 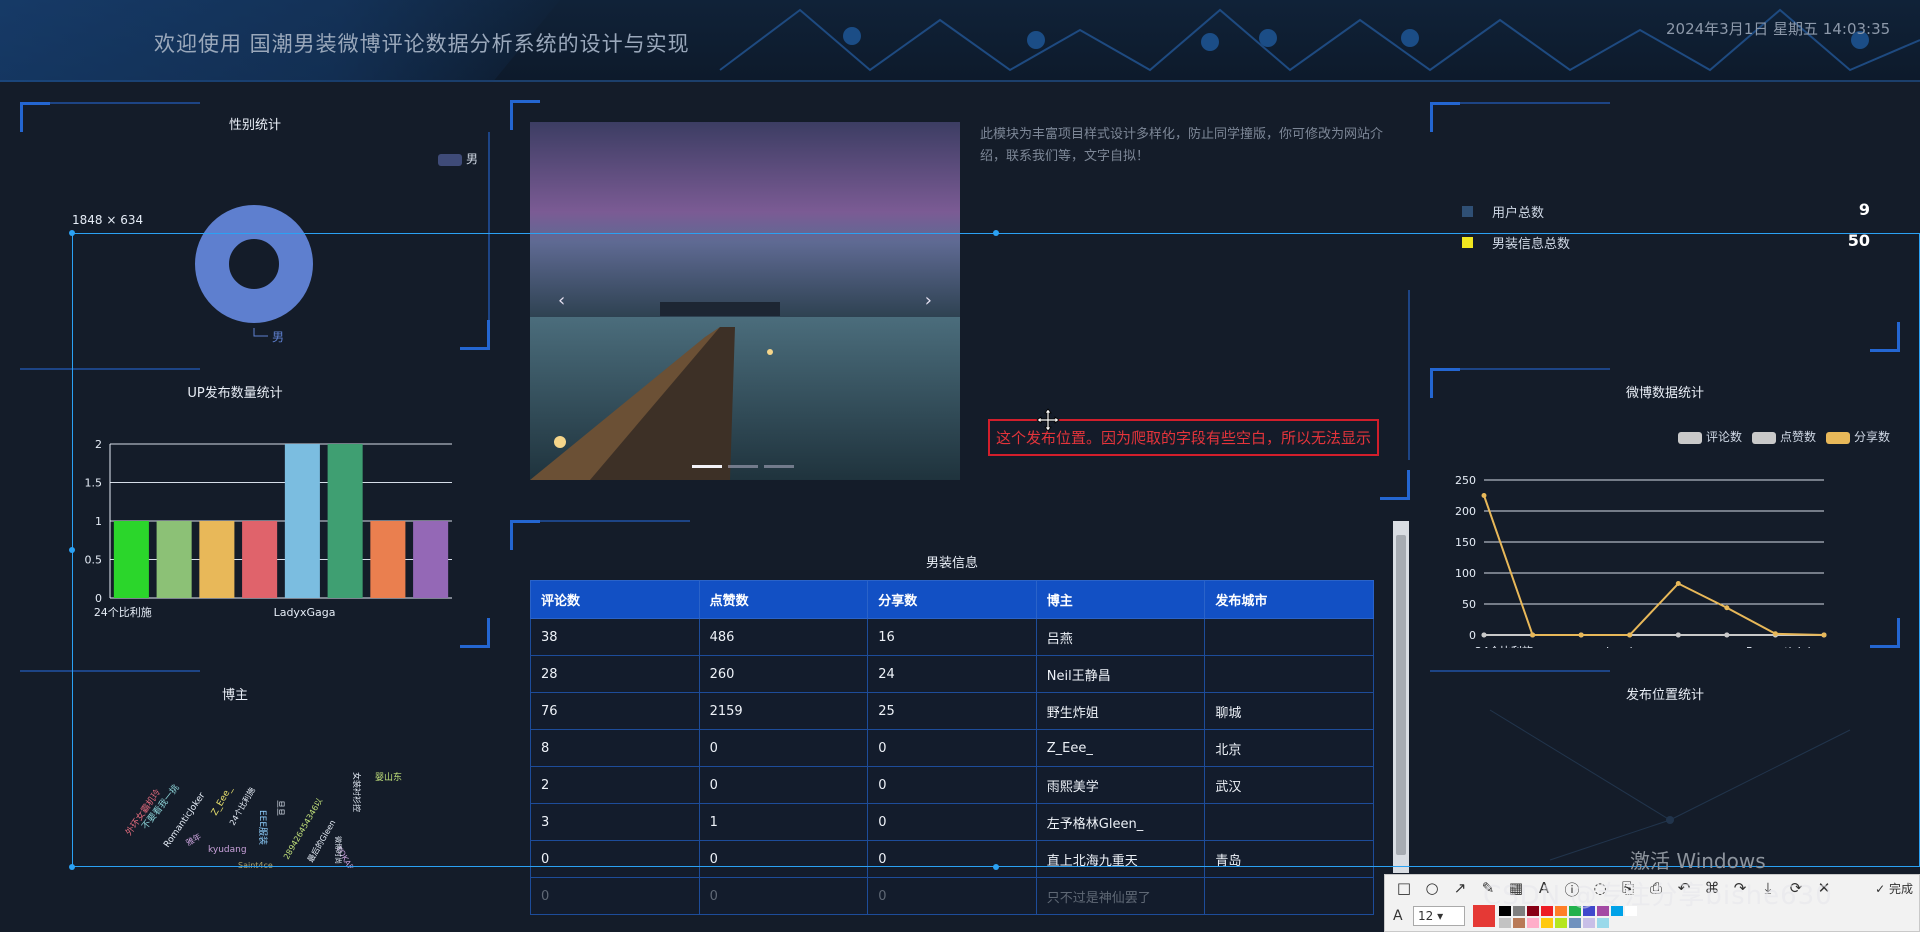 What do you see at coordinates (1864, 209) in the screenshot?
I see `stat-user-value: 9` at bounding box center [1864, 209].